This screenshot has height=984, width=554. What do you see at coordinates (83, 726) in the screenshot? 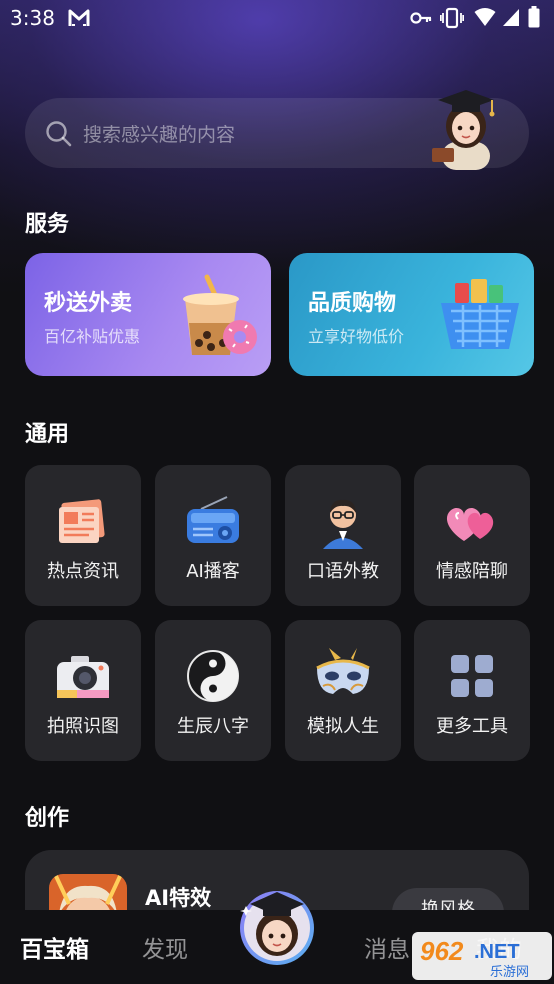
I see `tool-label: 拍照识图` at bounding box center [83, 726].